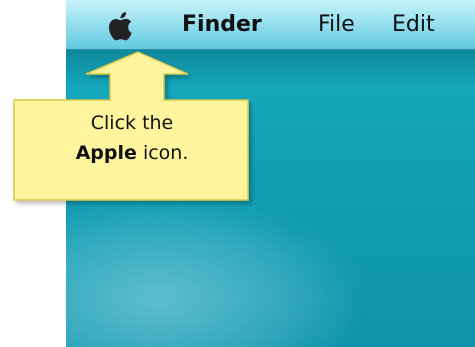  What do you see at coordinates (270, 25) in the screenshot?
I see `menu-bar: Finder File Edit` at bounding box center [270, 25].